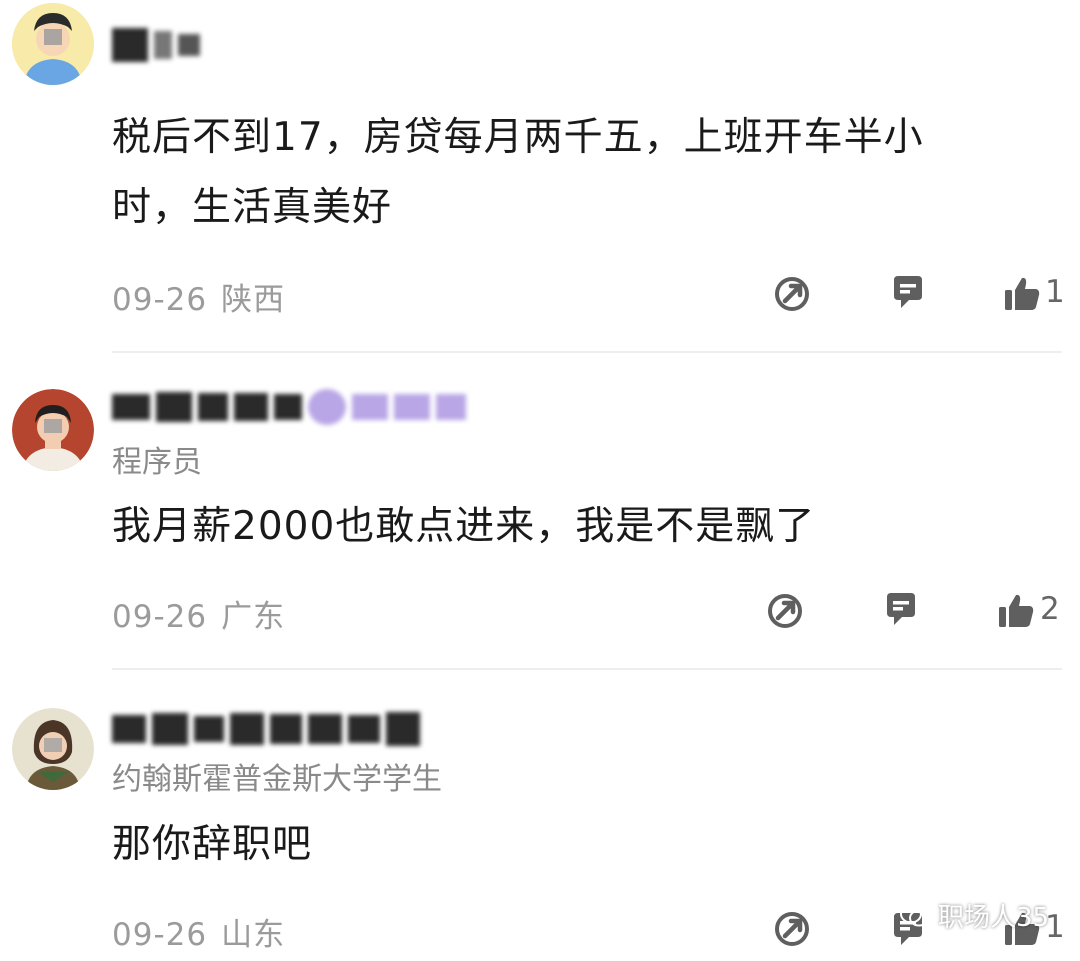 Image resolution: width=1080 pixels, height=961 pixels. What do you see at coordinates (157, 462) in the screenshot?
I see `user-title: 程序员` at bounding box center [157, 462].